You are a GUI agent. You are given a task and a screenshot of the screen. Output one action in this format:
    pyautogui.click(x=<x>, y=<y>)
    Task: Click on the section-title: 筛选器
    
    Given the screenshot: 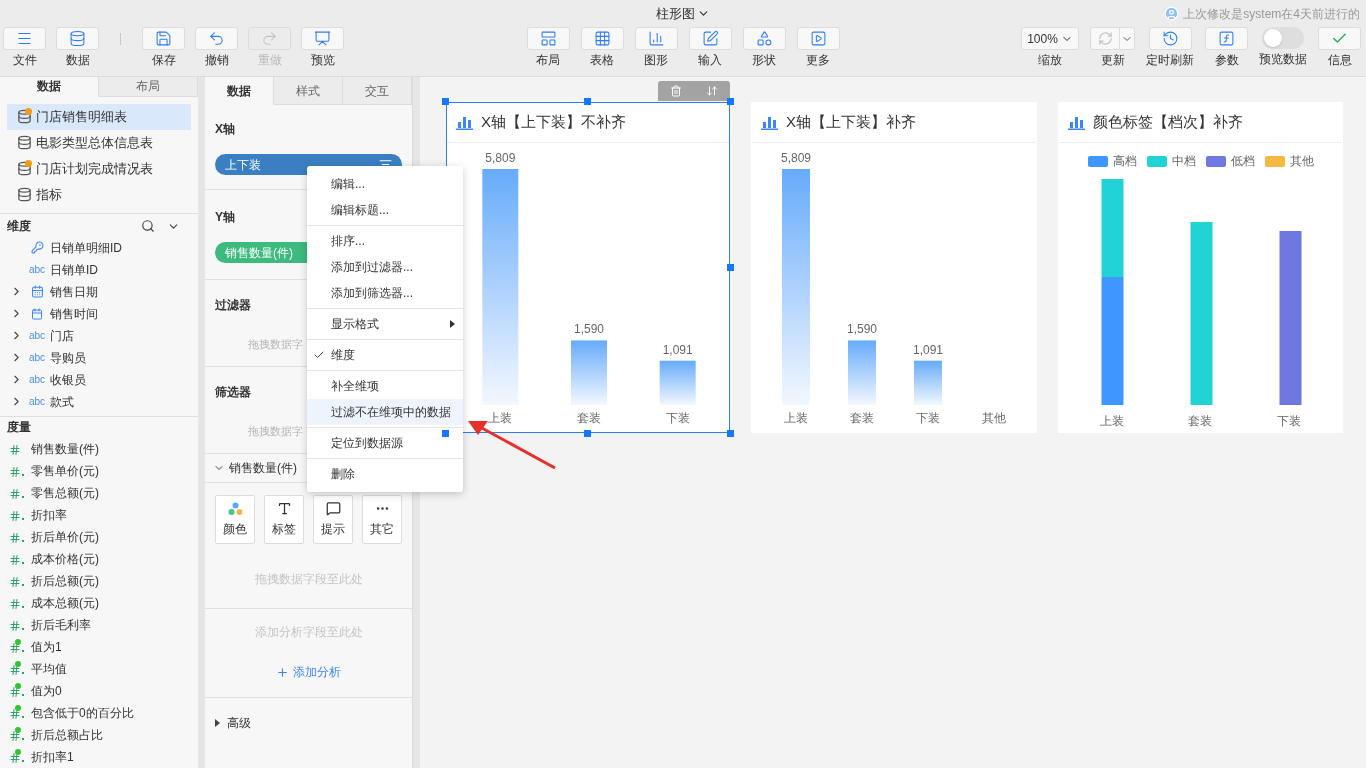 What is the action you would take?
    pyautogui.click(x=233, y=392)
    